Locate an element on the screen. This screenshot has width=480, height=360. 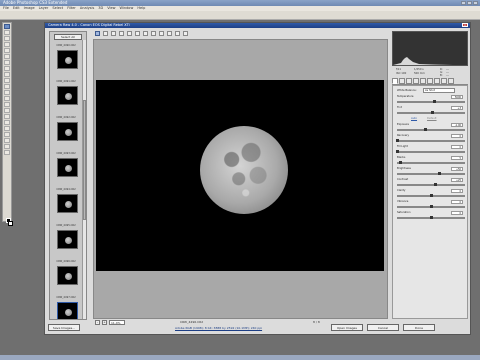
spot-removal-tool-icon is located at coordinates (145, 33).